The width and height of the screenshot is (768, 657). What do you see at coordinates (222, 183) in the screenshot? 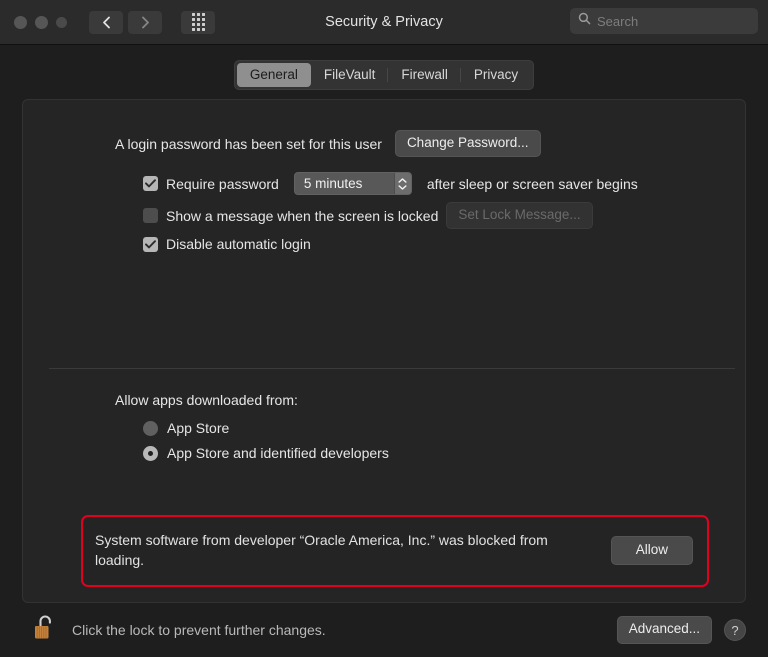
I see `require-password-label: Require password` at bounding box center [222, 183].